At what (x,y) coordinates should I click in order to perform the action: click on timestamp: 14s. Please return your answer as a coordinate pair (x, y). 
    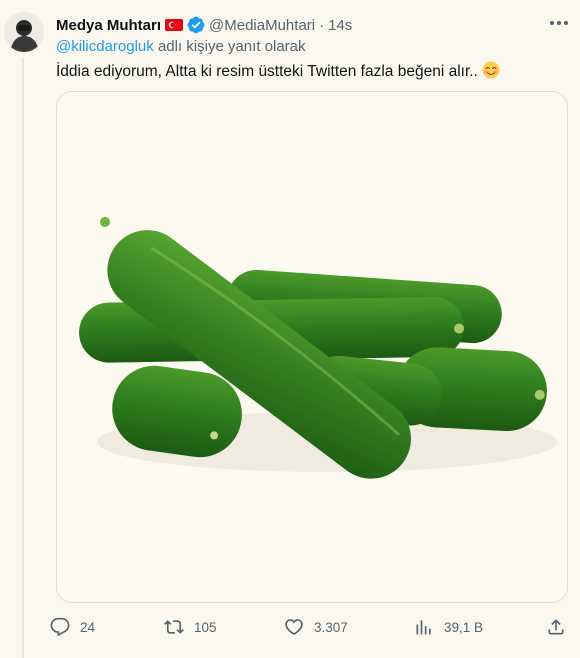
    Looking at the image, I should click on (340, 25).